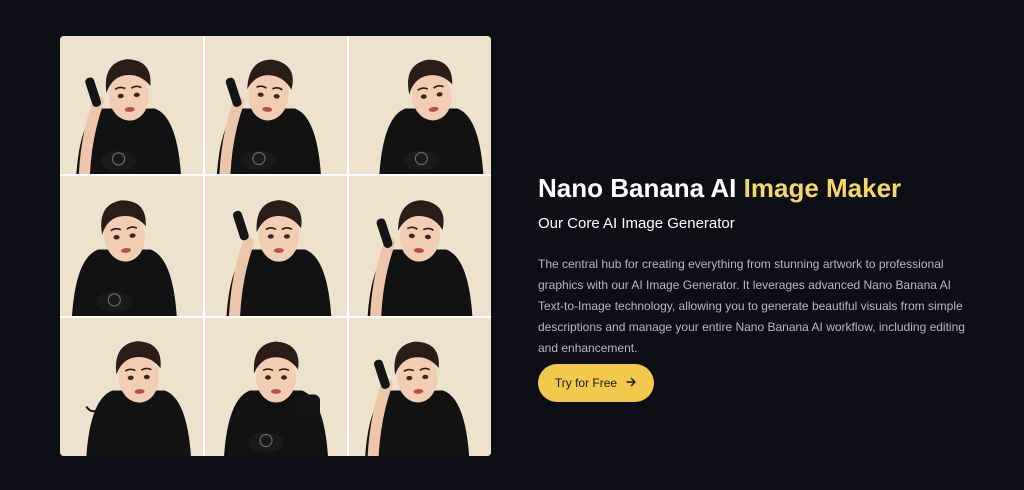  I want to click on title-gold-part: Image Maker, so click(822, 188).